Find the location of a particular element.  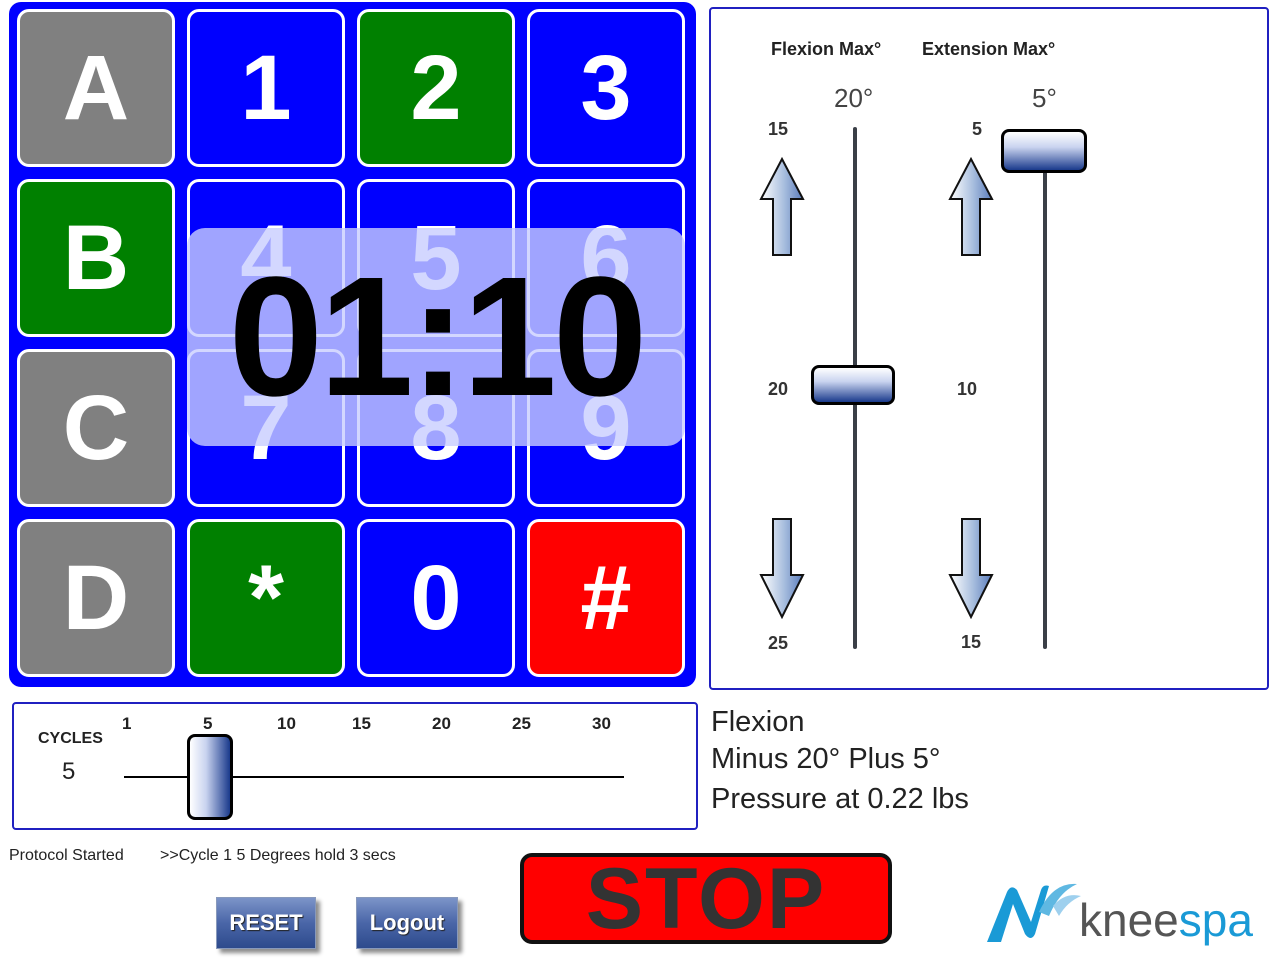

stop-button: STOP is located at coordinates (706, 898).